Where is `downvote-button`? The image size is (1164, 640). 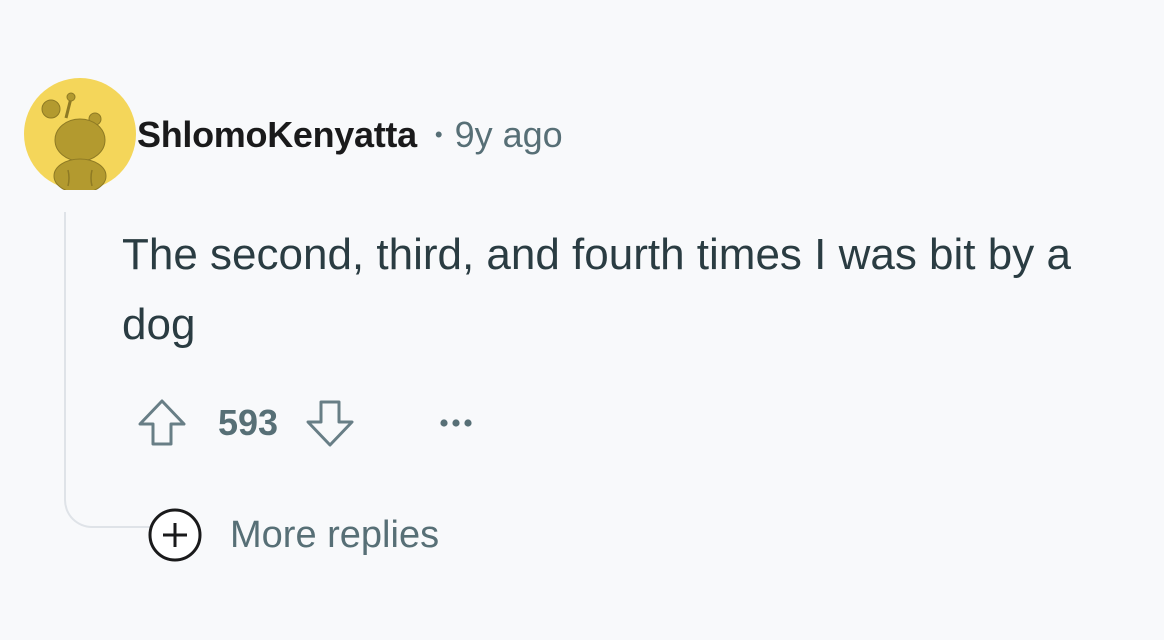
downvote-button is located at coordinates (330, 423).